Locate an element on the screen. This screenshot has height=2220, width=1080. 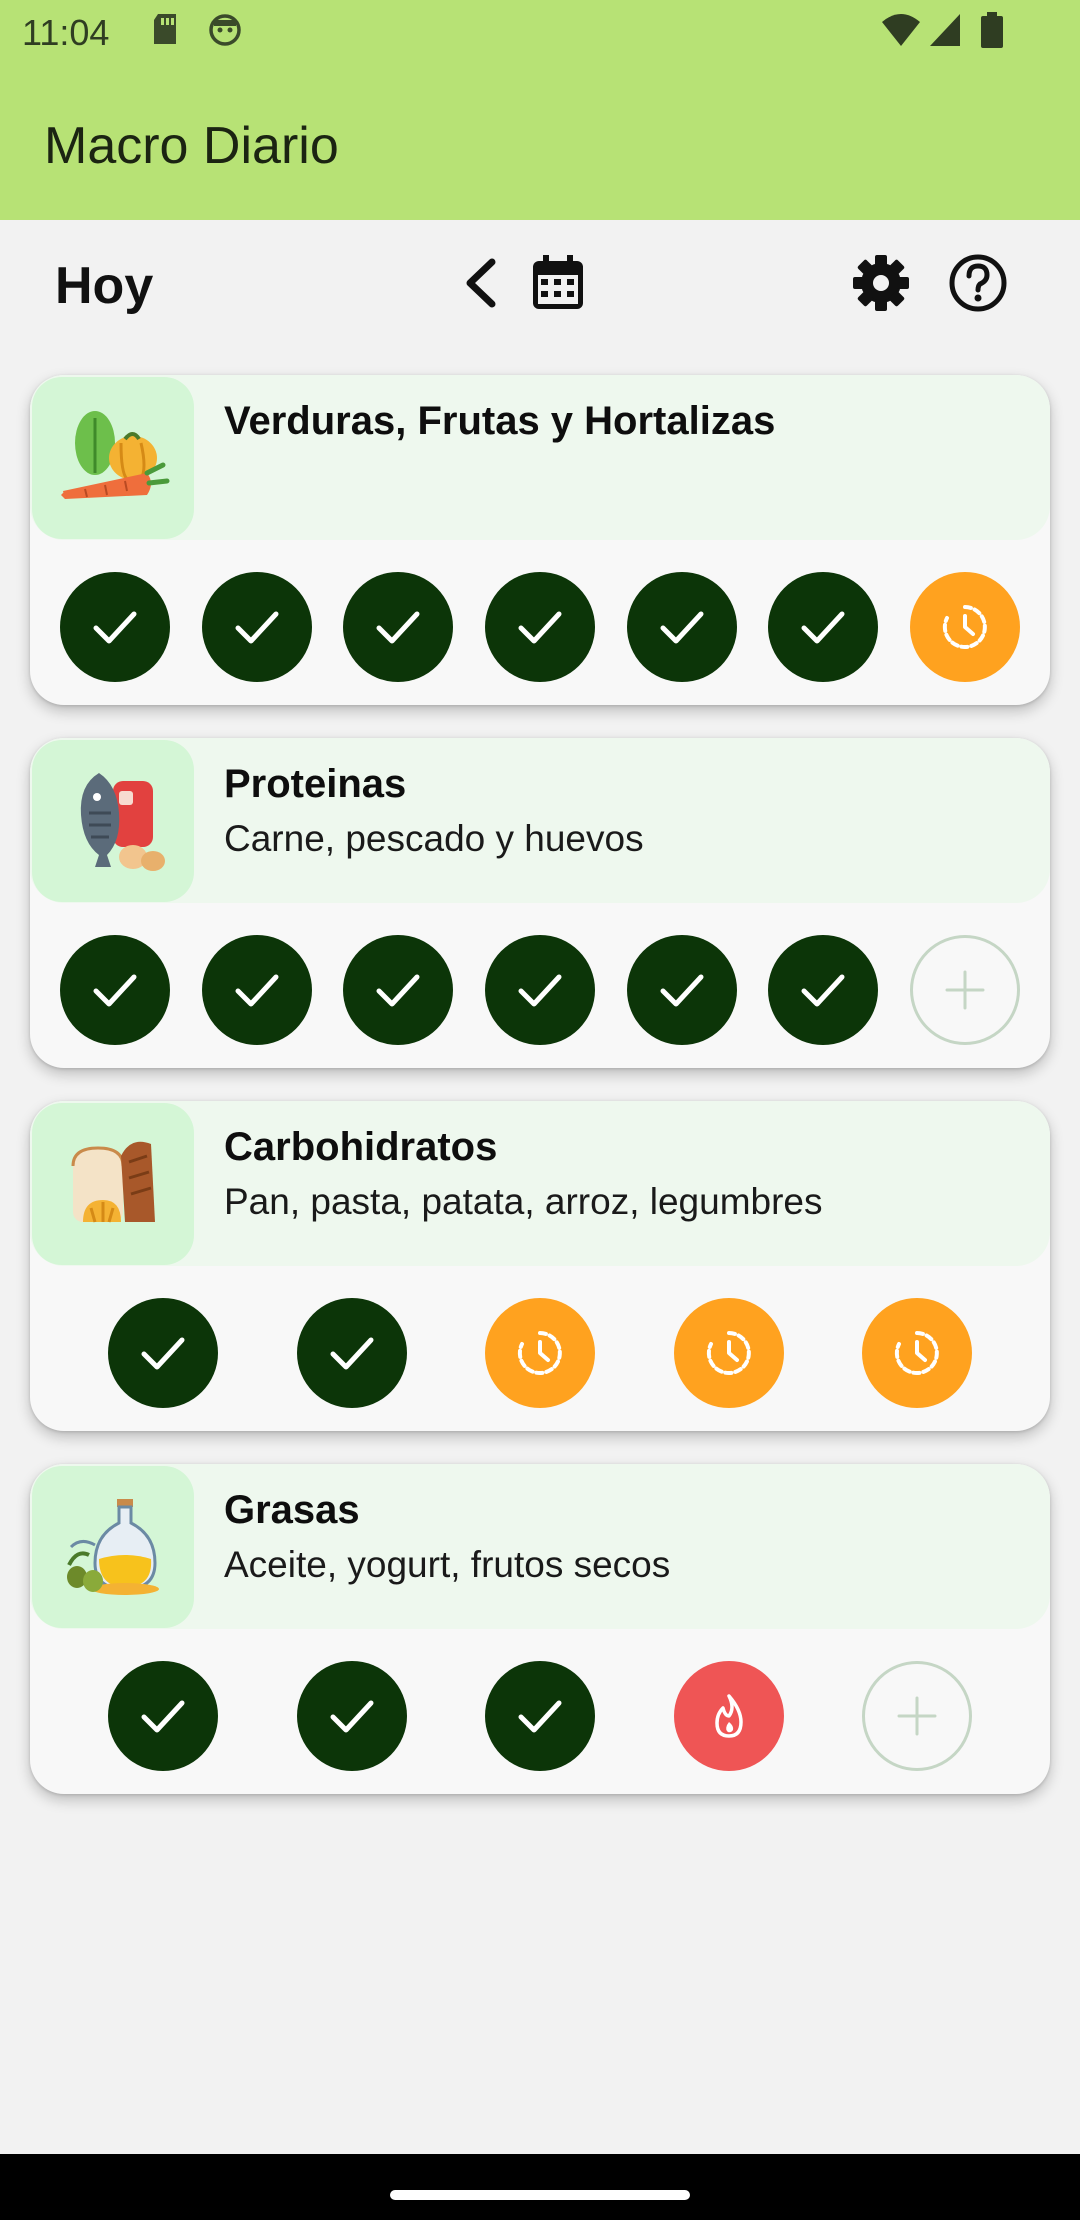
macro-card-header: Grasas Aceite, yogurt, frutos secos is located at coordinates (540, 1546).